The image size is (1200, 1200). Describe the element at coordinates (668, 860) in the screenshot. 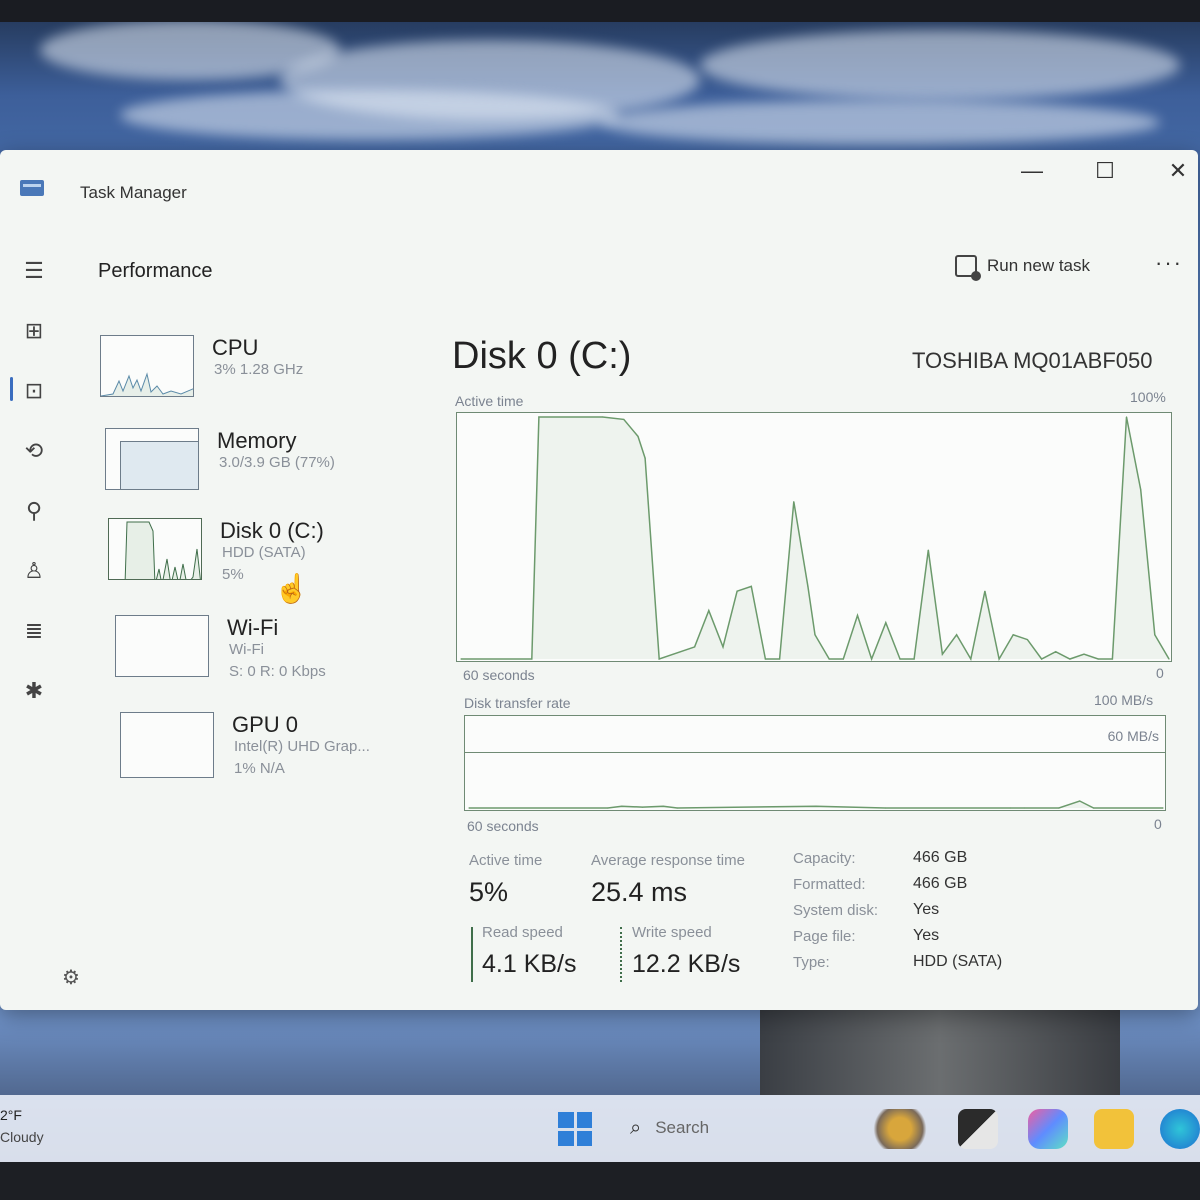

I see `avg-response-label: Average response time` at that location.